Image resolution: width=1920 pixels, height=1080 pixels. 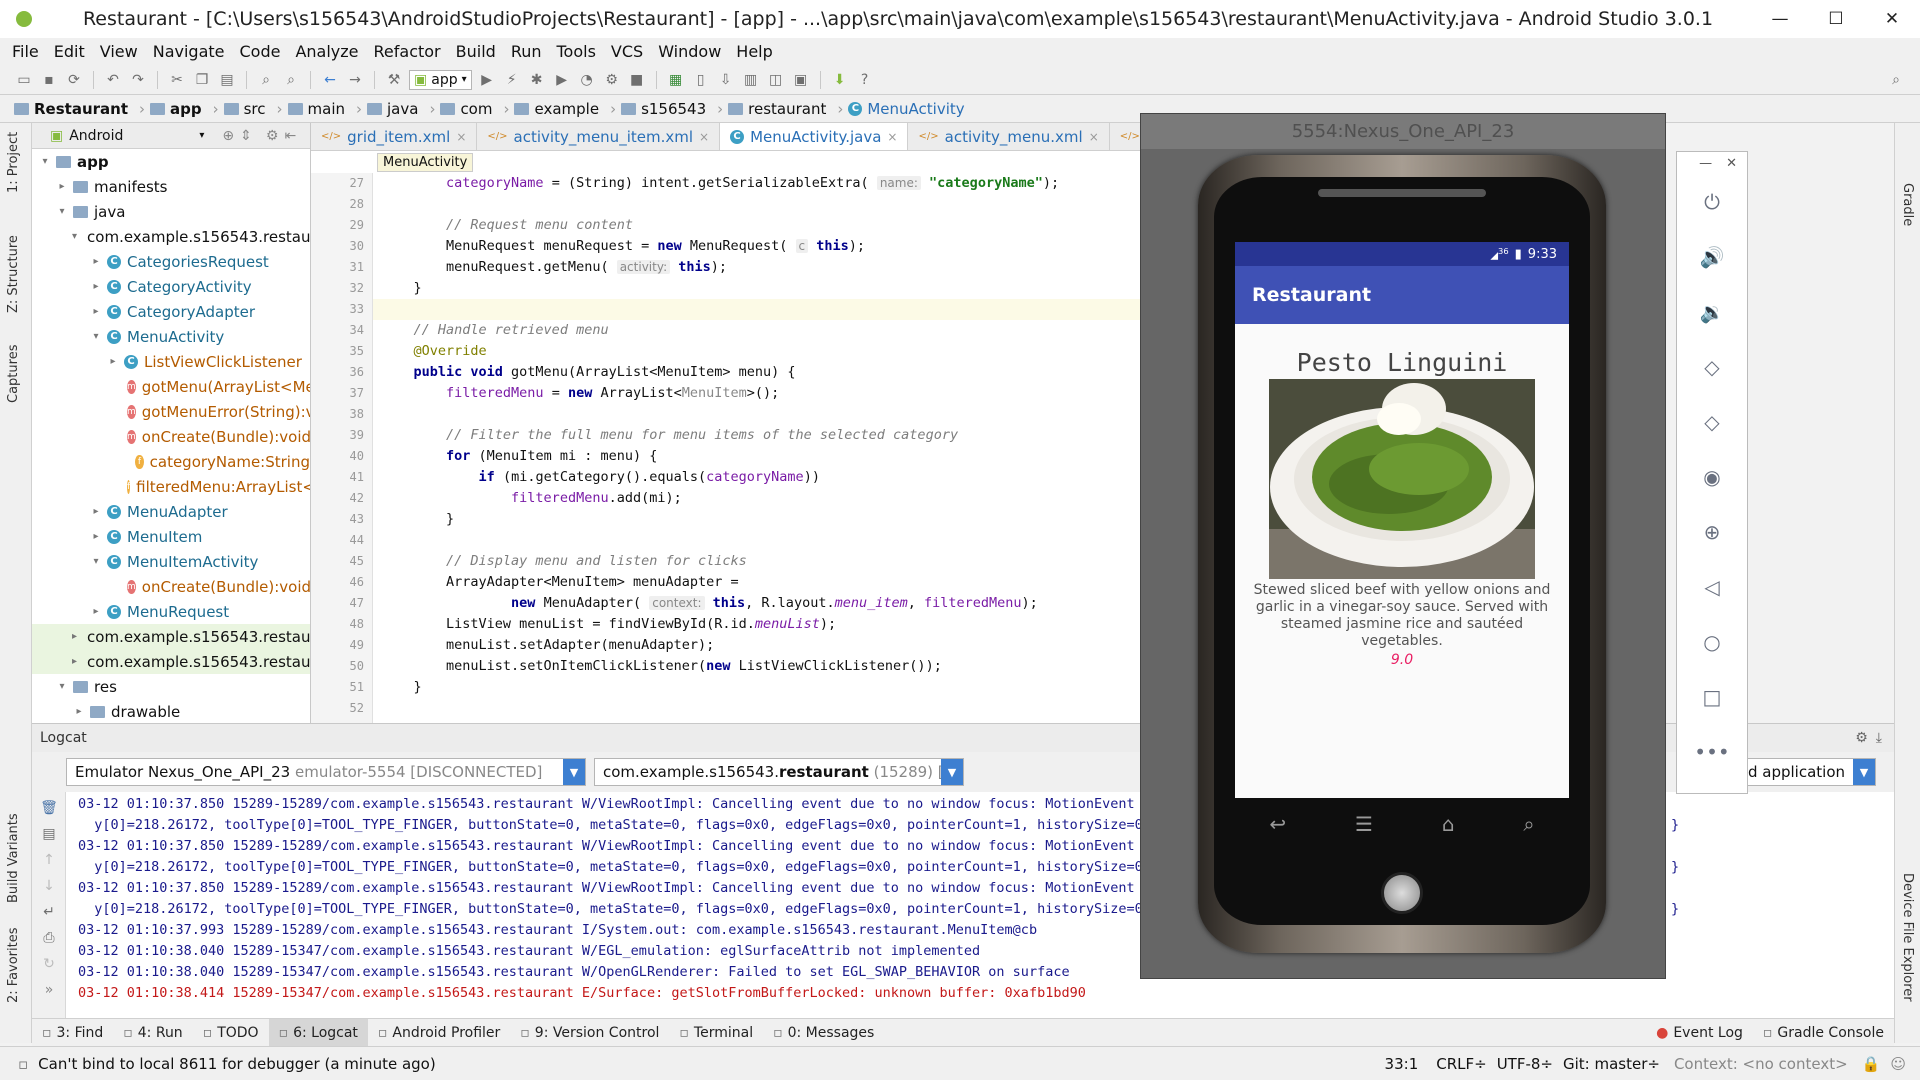 What do you see at coordinates (171, 186) in the screenshot?
I see `tree-item: ▸ manifests` at bounding box center [171, 186].